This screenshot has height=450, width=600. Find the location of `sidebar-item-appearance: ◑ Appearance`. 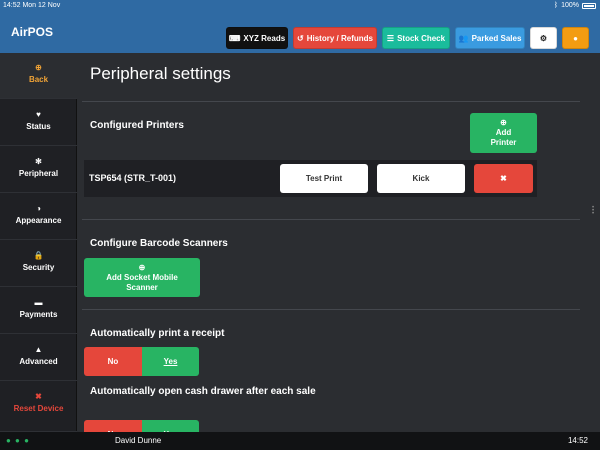

sidebar-item-appearance: ◑ Appearance is located at coordinates (38, 217).